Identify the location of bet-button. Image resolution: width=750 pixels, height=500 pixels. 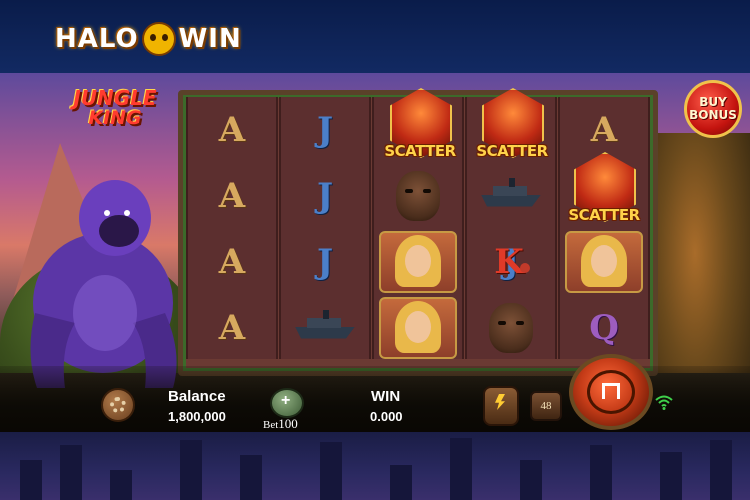
(287, 403).